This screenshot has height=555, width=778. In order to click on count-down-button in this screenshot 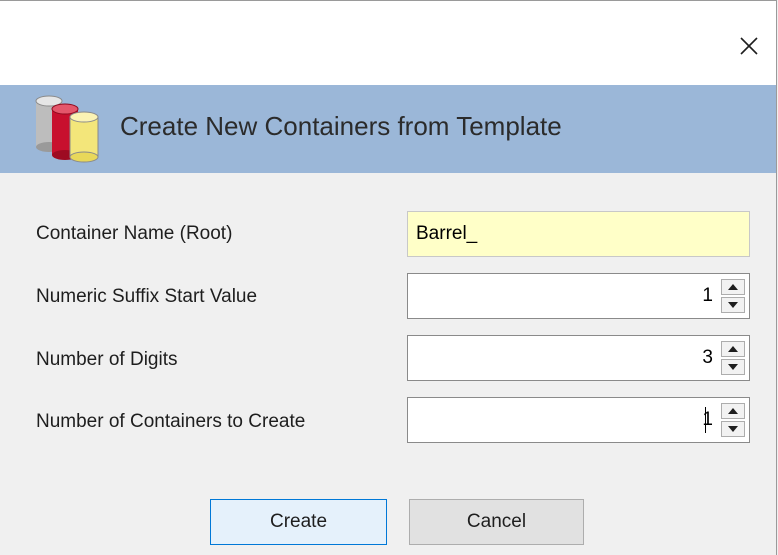, I will do `click(733, 429)`.